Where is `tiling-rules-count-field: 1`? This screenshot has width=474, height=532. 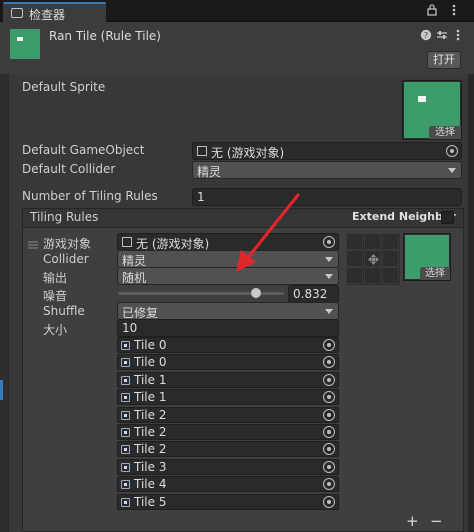
tiling-rules-count-field: 1 is located at coordinates (327, 197).